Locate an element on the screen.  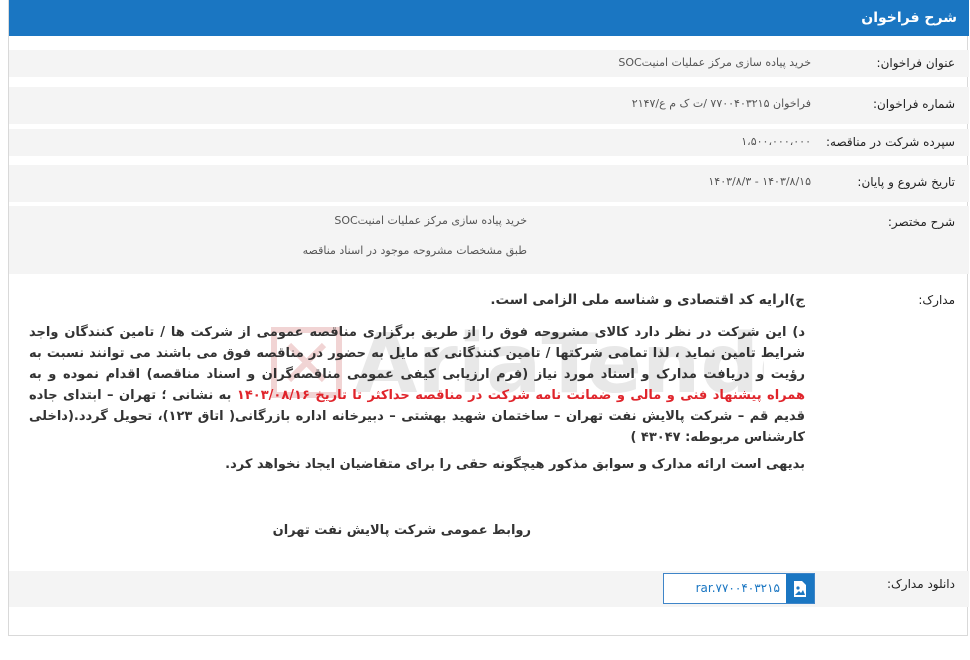
download-file-button: rar.۷۷۰۰۴۰۳۲۱۵ is located at coordinates (739, 588).